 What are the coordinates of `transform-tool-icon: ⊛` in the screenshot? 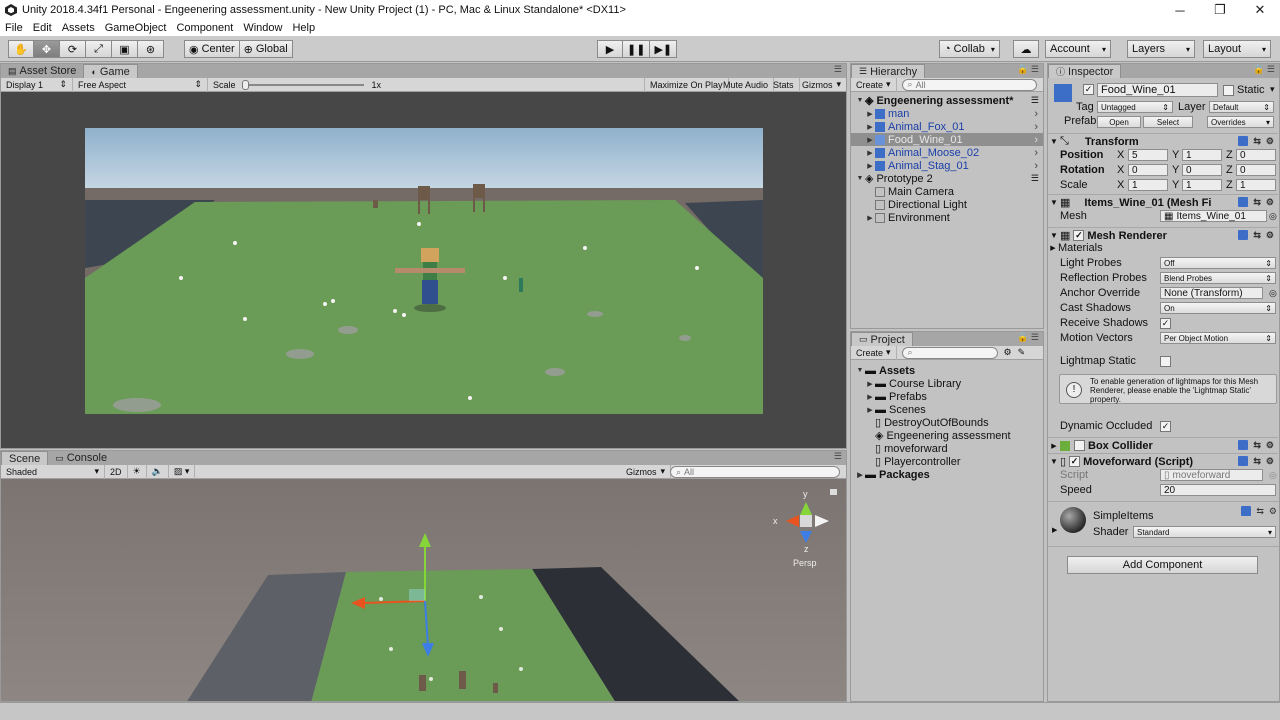 It's located at (151, 49).